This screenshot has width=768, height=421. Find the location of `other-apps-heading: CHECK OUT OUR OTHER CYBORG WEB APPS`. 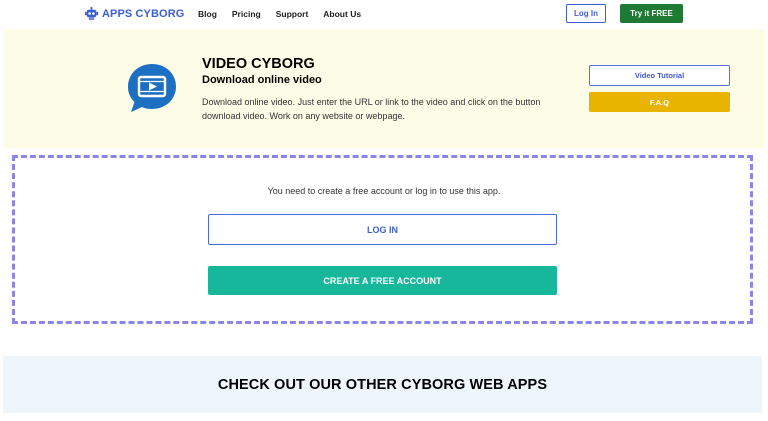

other-apps-heading: CHECK OUT OUR OTHER CYBORG WEB APPS is located at coordinates (382, 384).